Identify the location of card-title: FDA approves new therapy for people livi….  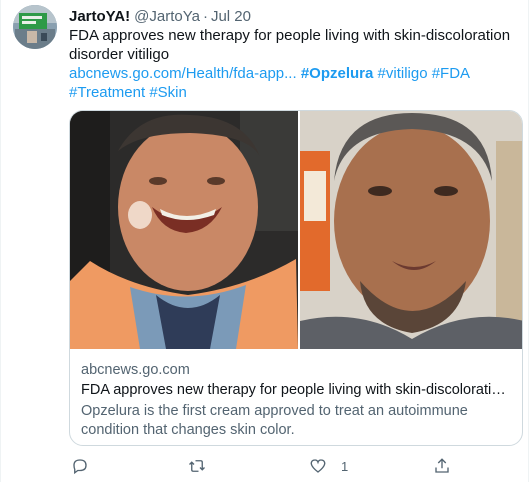
(297, 390).